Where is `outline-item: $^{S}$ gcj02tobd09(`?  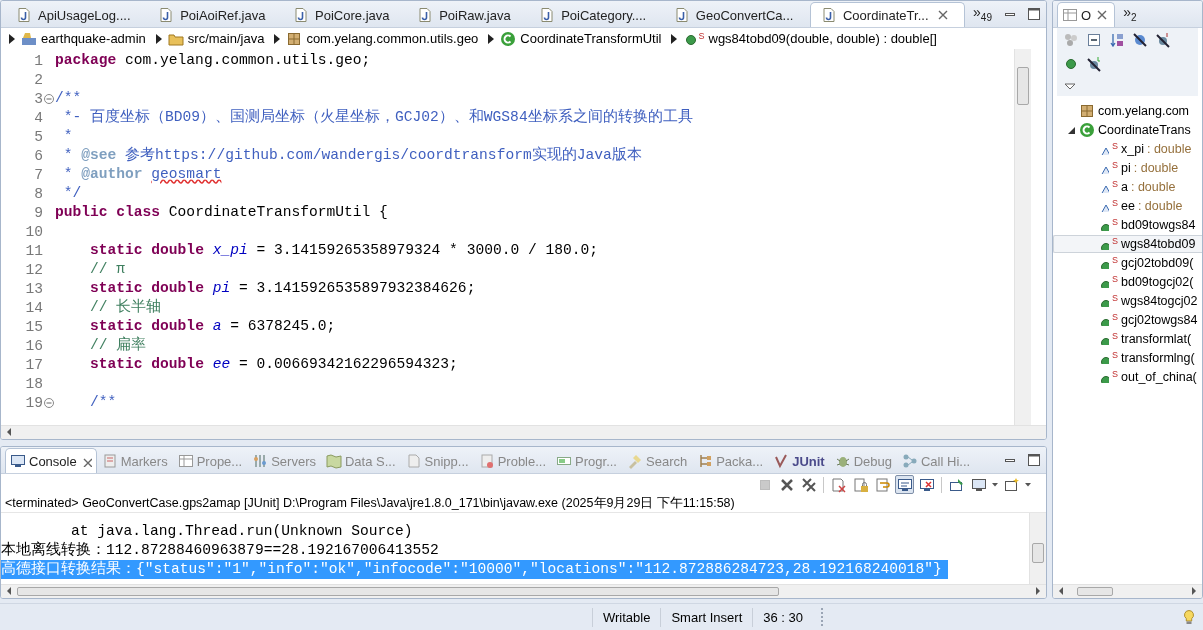 outline-item: $^{S}$ gcj02tobd09( is located at coordinates (1127, 263).